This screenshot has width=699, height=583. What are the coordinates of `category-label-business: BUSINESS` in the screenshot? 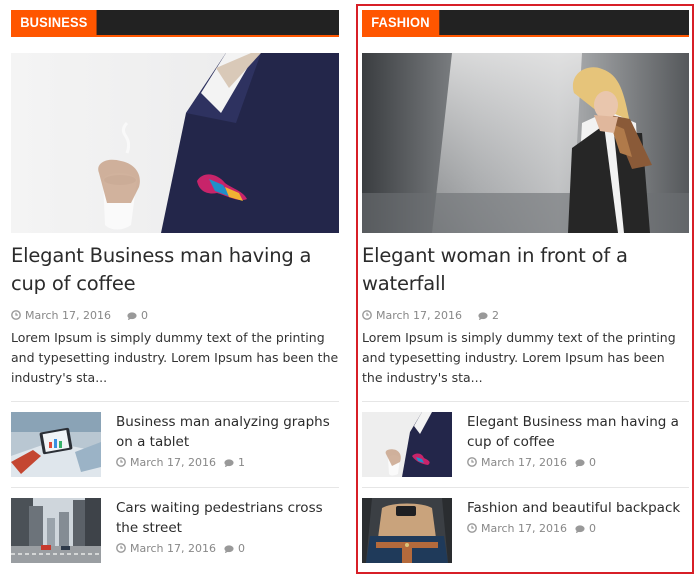 It's located at (54, 22).